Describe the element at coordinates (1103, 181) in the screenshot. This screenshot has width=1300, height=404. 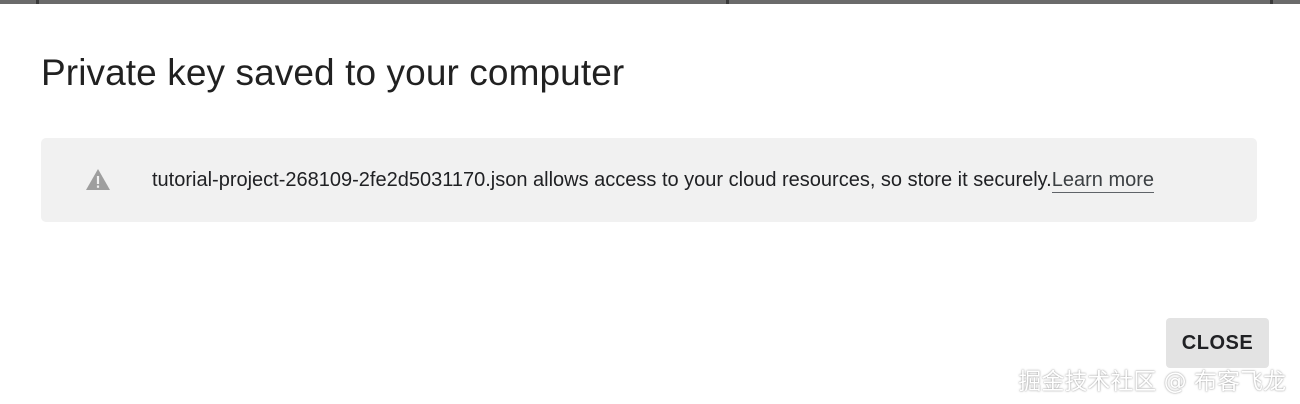
I see `learn-more-link: Learn more` at that location.